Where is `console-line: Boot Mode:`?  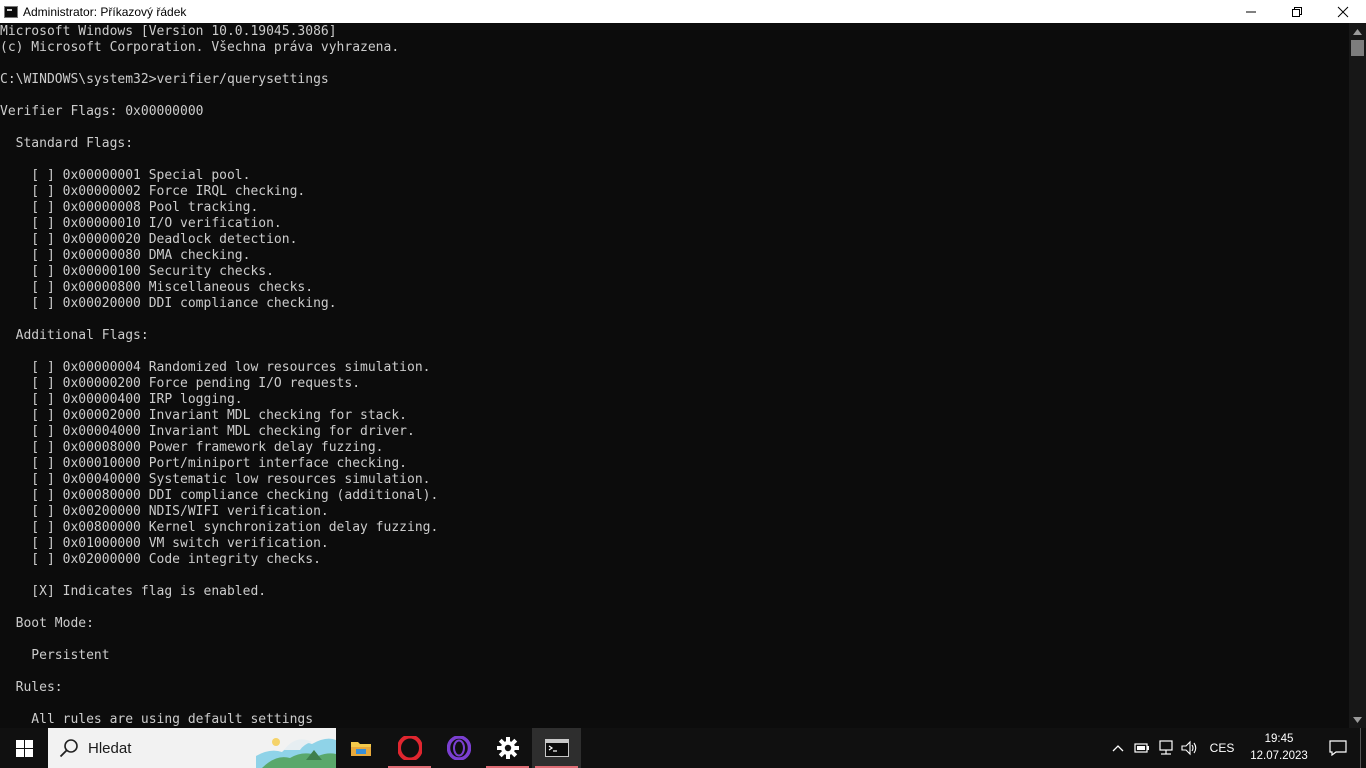
console-line: Boot Mode: is located at coordinates (47, 623).